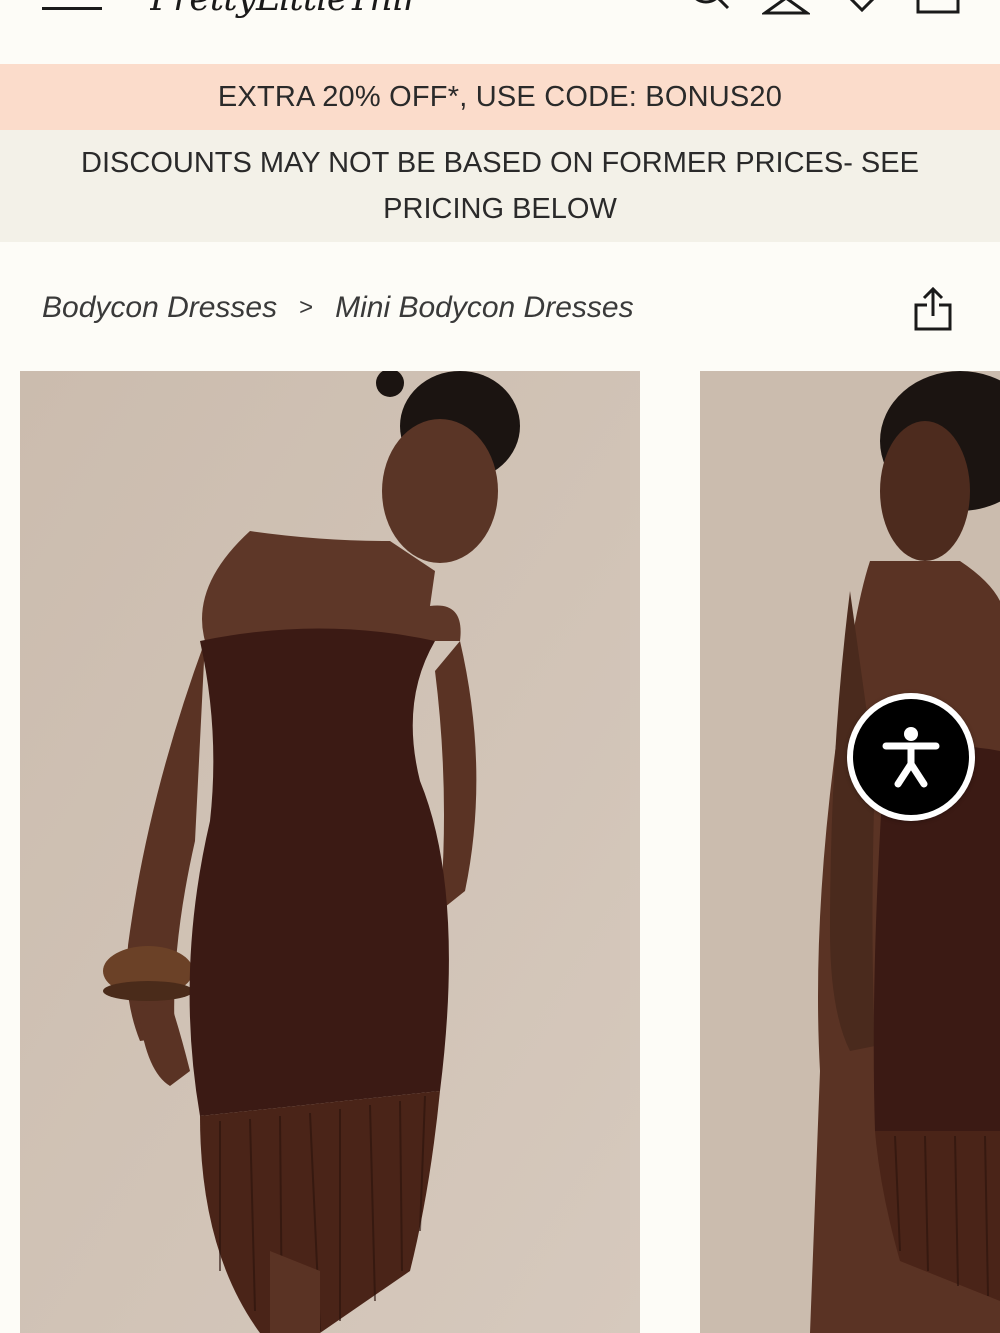  I want to click on site-logo: PrettyLittleThing, so click(282, 12).